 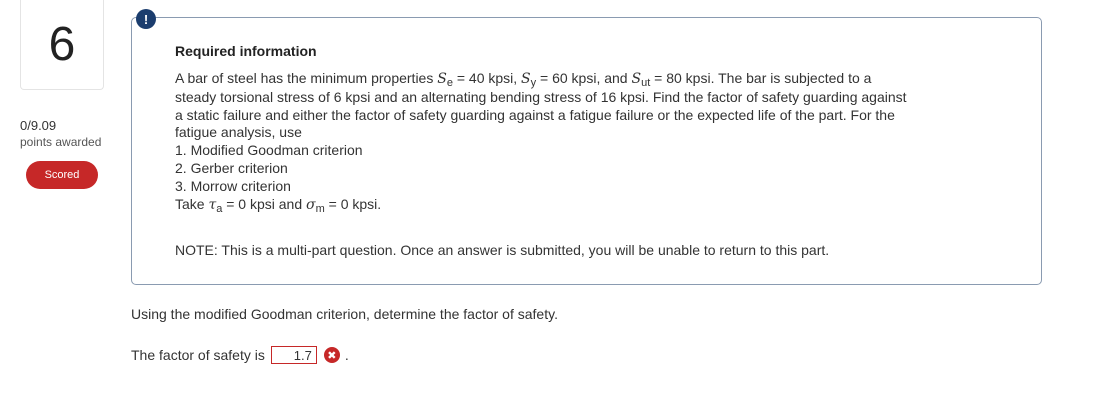 I want to click on text-fragment: Take, so click(x=192, y=203).